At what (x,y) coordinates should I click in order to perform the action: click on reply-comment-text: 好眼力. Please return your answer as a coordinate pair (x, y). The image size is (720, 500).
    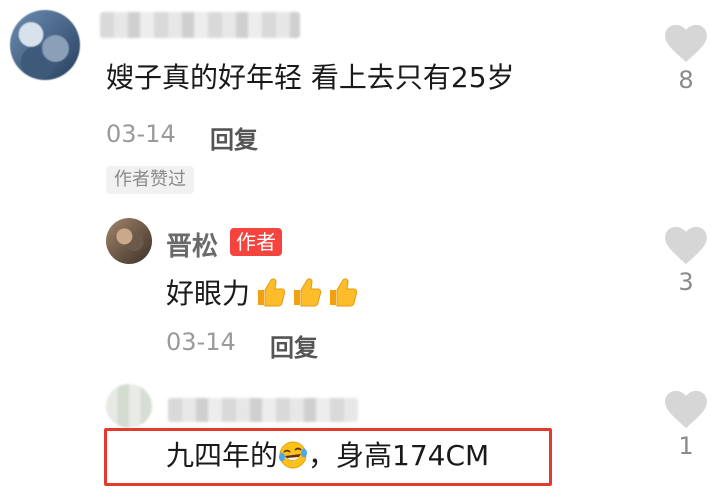
    Looking at the image, I should click on (262, 294).